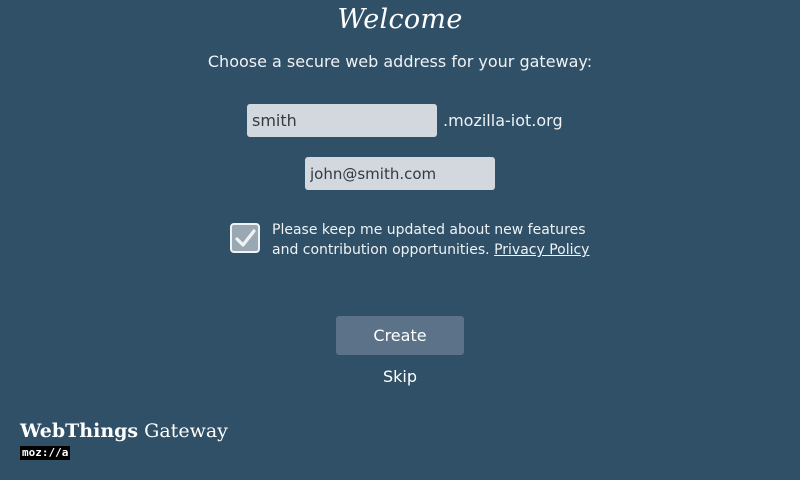 This screenshot has width=800, height=480. What do you see at coordinates (342, 120) in the screenshot?
I see `subdomain-input` at bounding box center [342, 120].